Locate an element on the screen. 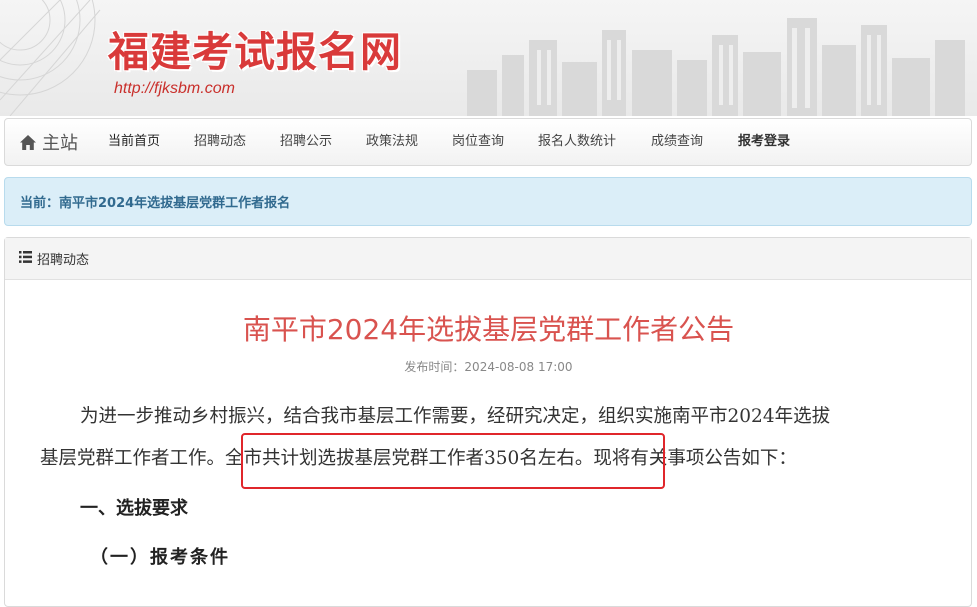 Image resolution: width=977 pixels, height=607 pixels. nav-item: 报名人数统计 is located at coordinates (577, 142).